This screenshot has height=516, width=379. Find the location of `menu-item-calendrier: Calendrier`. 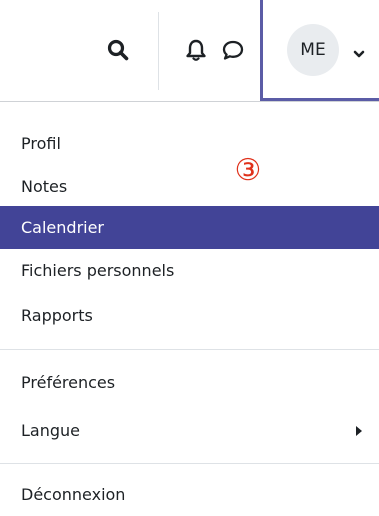

menu-item-calendrier: Calendrier is located at coordinates (189, 227).